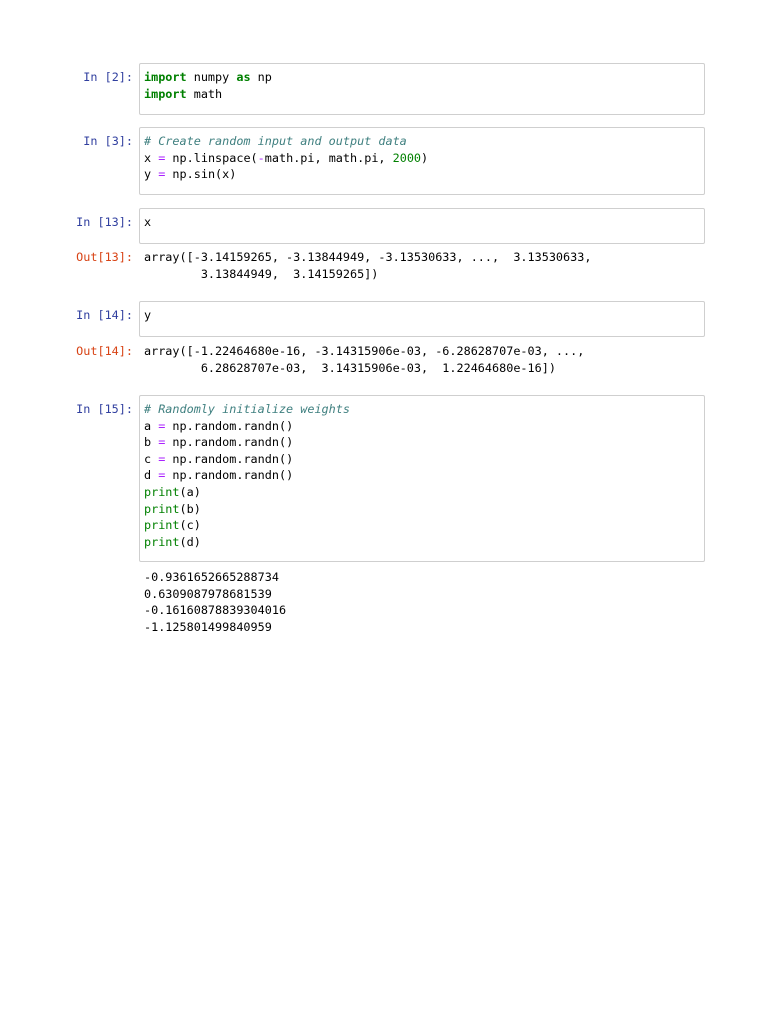  Describe the element at coordinates (211, 77) in the screenshot. I see `code-token: numpy` at that location.